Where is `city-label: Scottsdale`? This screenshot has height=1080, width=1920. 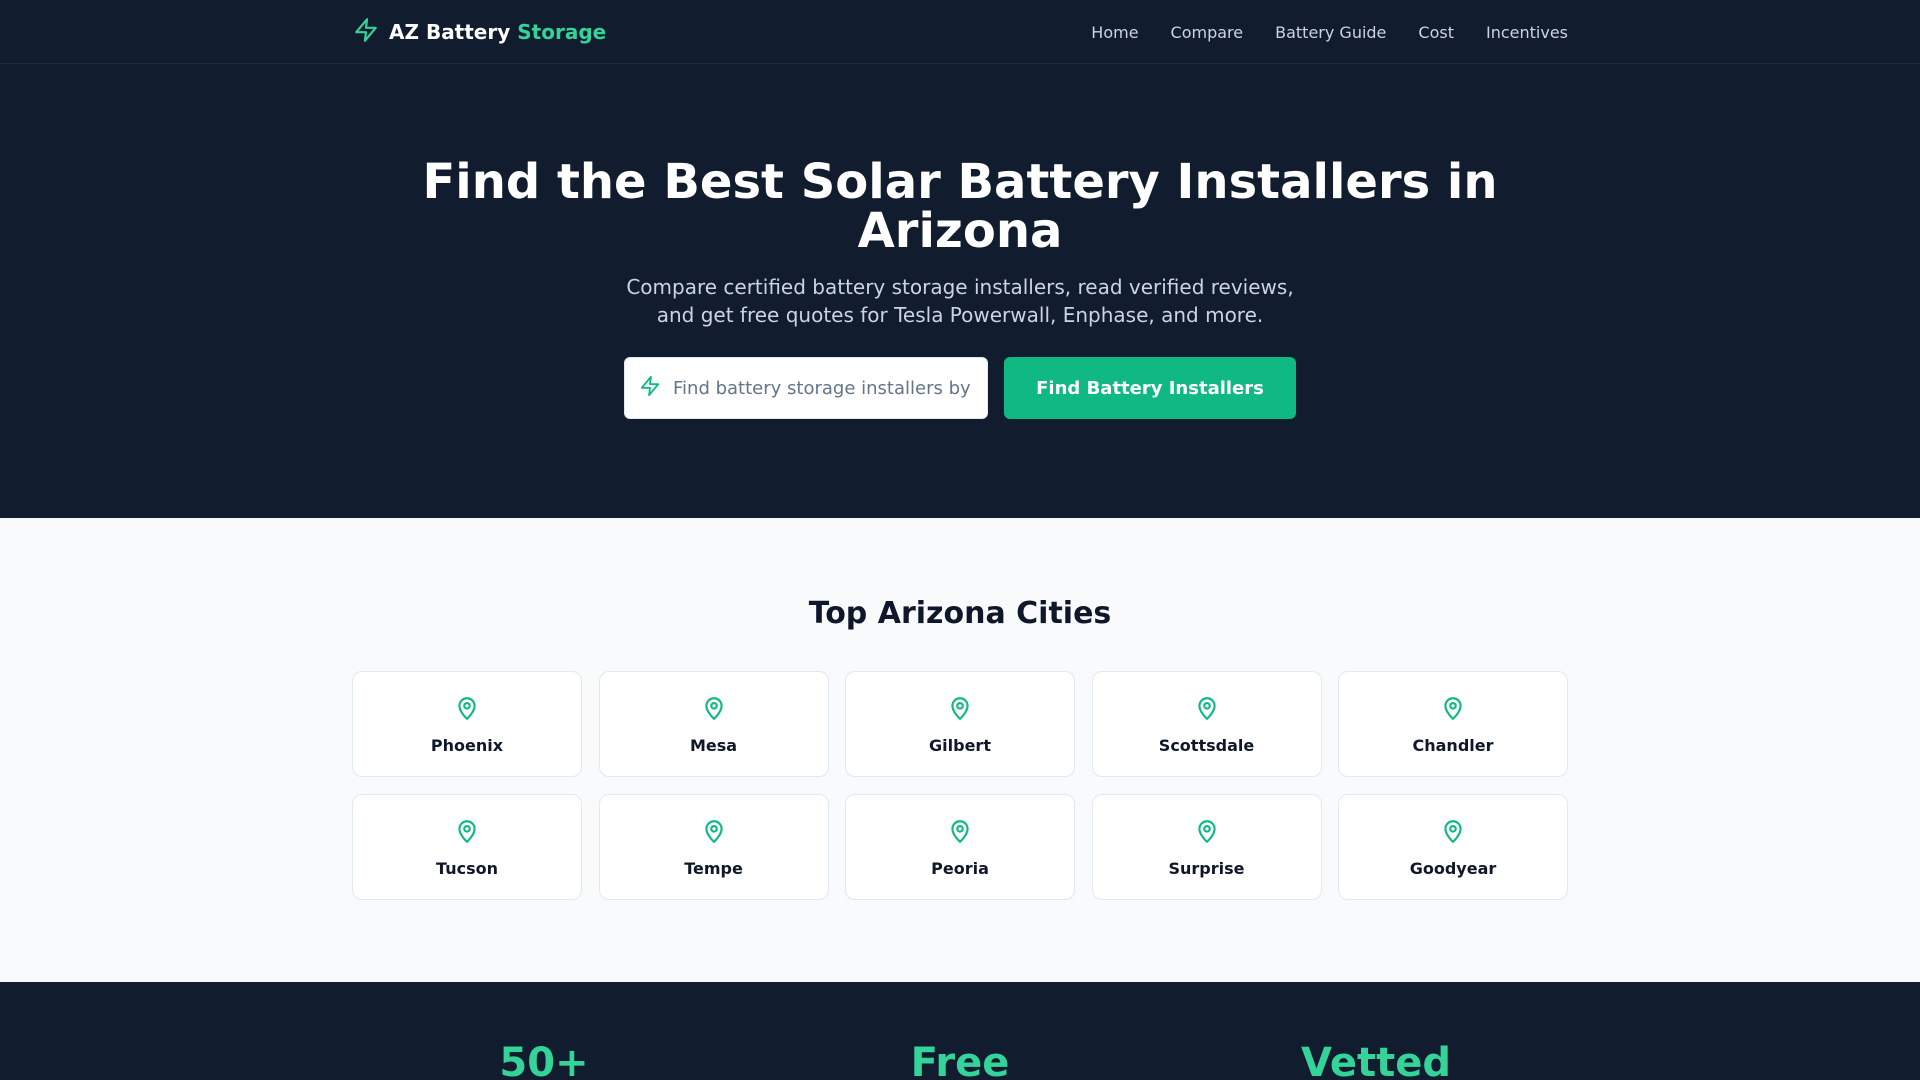
city-label: Scottsdale is located at coordinates (1206, 745).